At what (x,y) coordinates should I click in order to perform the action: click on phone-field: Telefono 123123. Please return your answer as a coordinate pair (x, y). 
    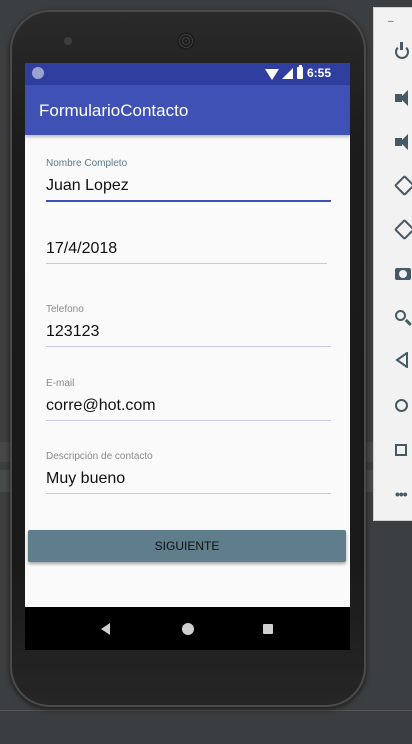
    Looking at the image, I should click on (188, 325).